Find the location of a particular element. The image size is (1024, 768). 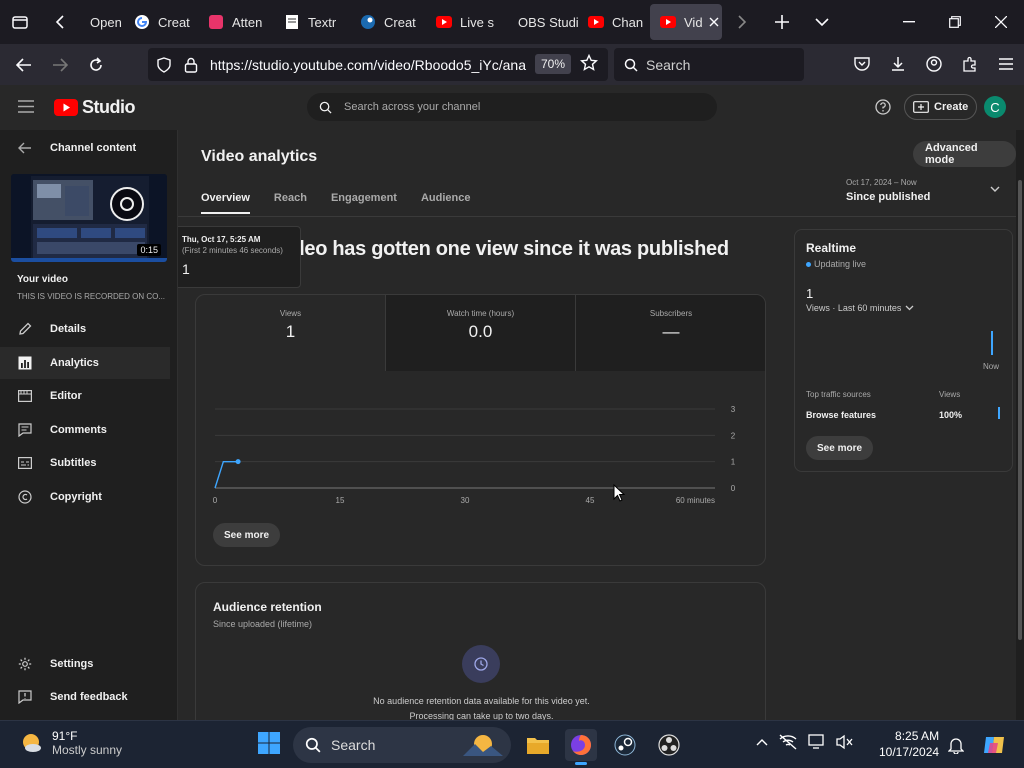

sidebar-item-analytics: Analytics is located at coordinates (85, 363).